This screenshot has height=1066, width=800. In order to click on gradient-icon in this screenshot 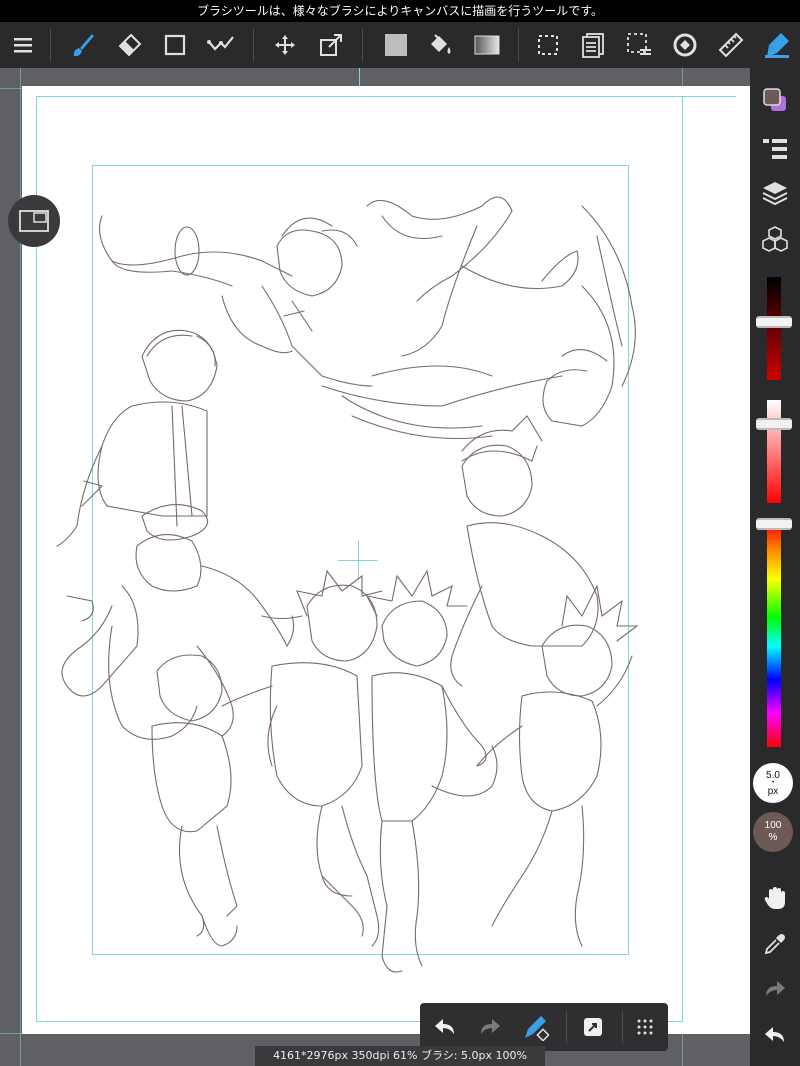, I will do `click(487, 45)`.